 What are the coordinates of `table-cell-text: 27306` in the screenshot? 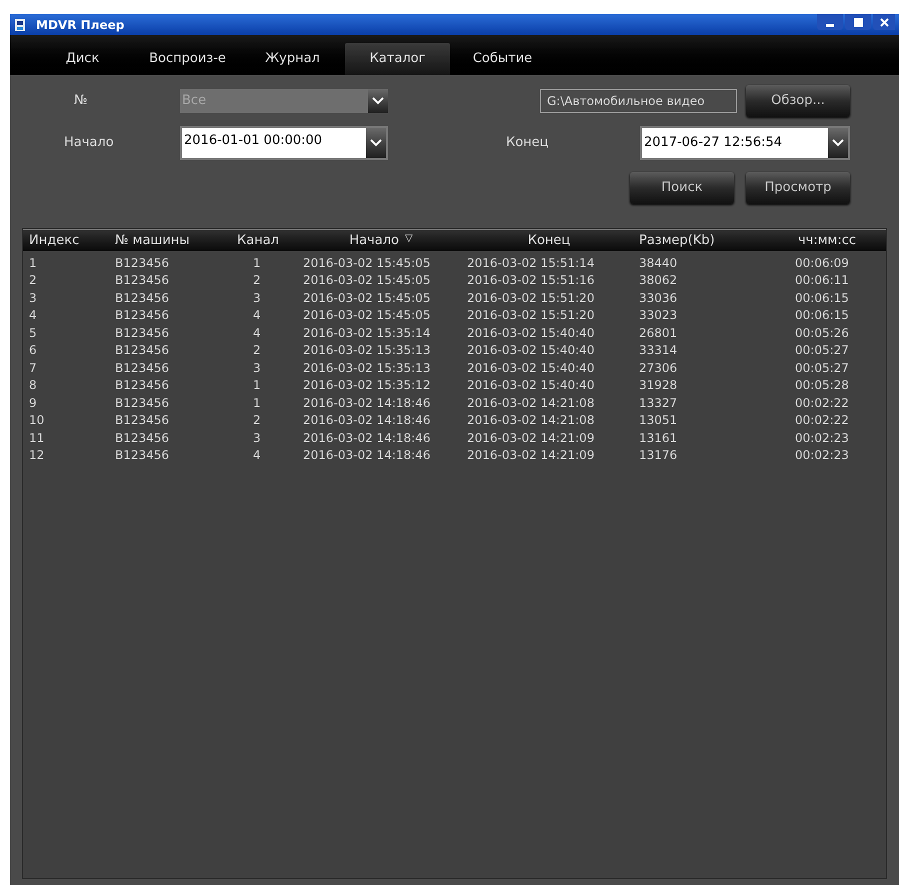 It's located at (658, 368).